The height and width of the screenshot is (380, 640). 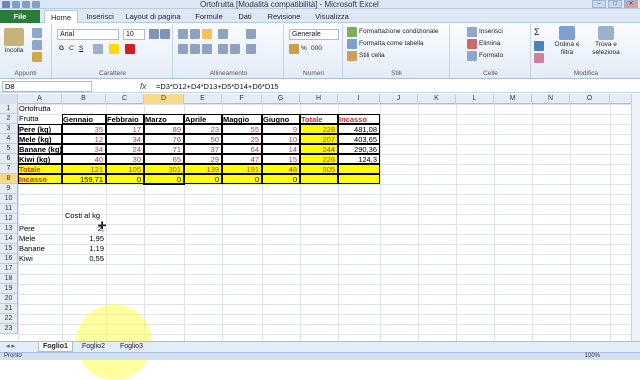 What do you see at coordinates (88, 34) in the screenshot?
I see `font-name-combo: Arial` at bounding box center [88, 34].